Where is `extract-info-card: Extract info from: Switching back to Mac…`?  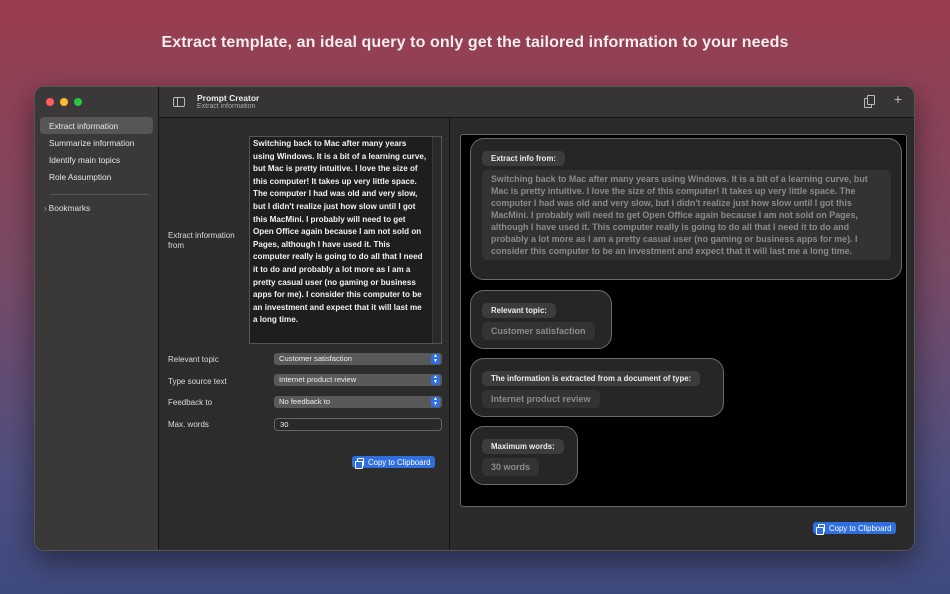 extract-info-card: Extract info from: Switching back to Mac… is located at coordinates (686, 209).